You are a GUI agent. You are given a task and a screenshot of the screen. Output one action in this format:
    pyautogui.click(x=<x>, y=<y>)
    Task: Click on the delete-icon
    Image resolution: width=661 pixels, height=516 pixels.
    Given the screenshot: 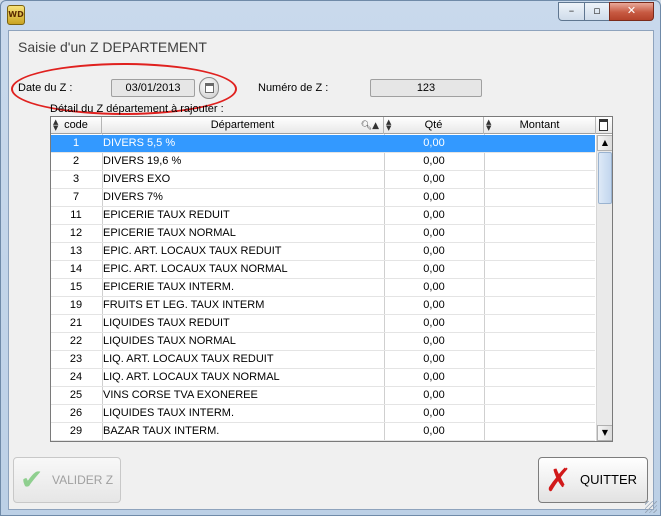 What is the action you would take?
    pyautogui.click(x=603, y=125)
    